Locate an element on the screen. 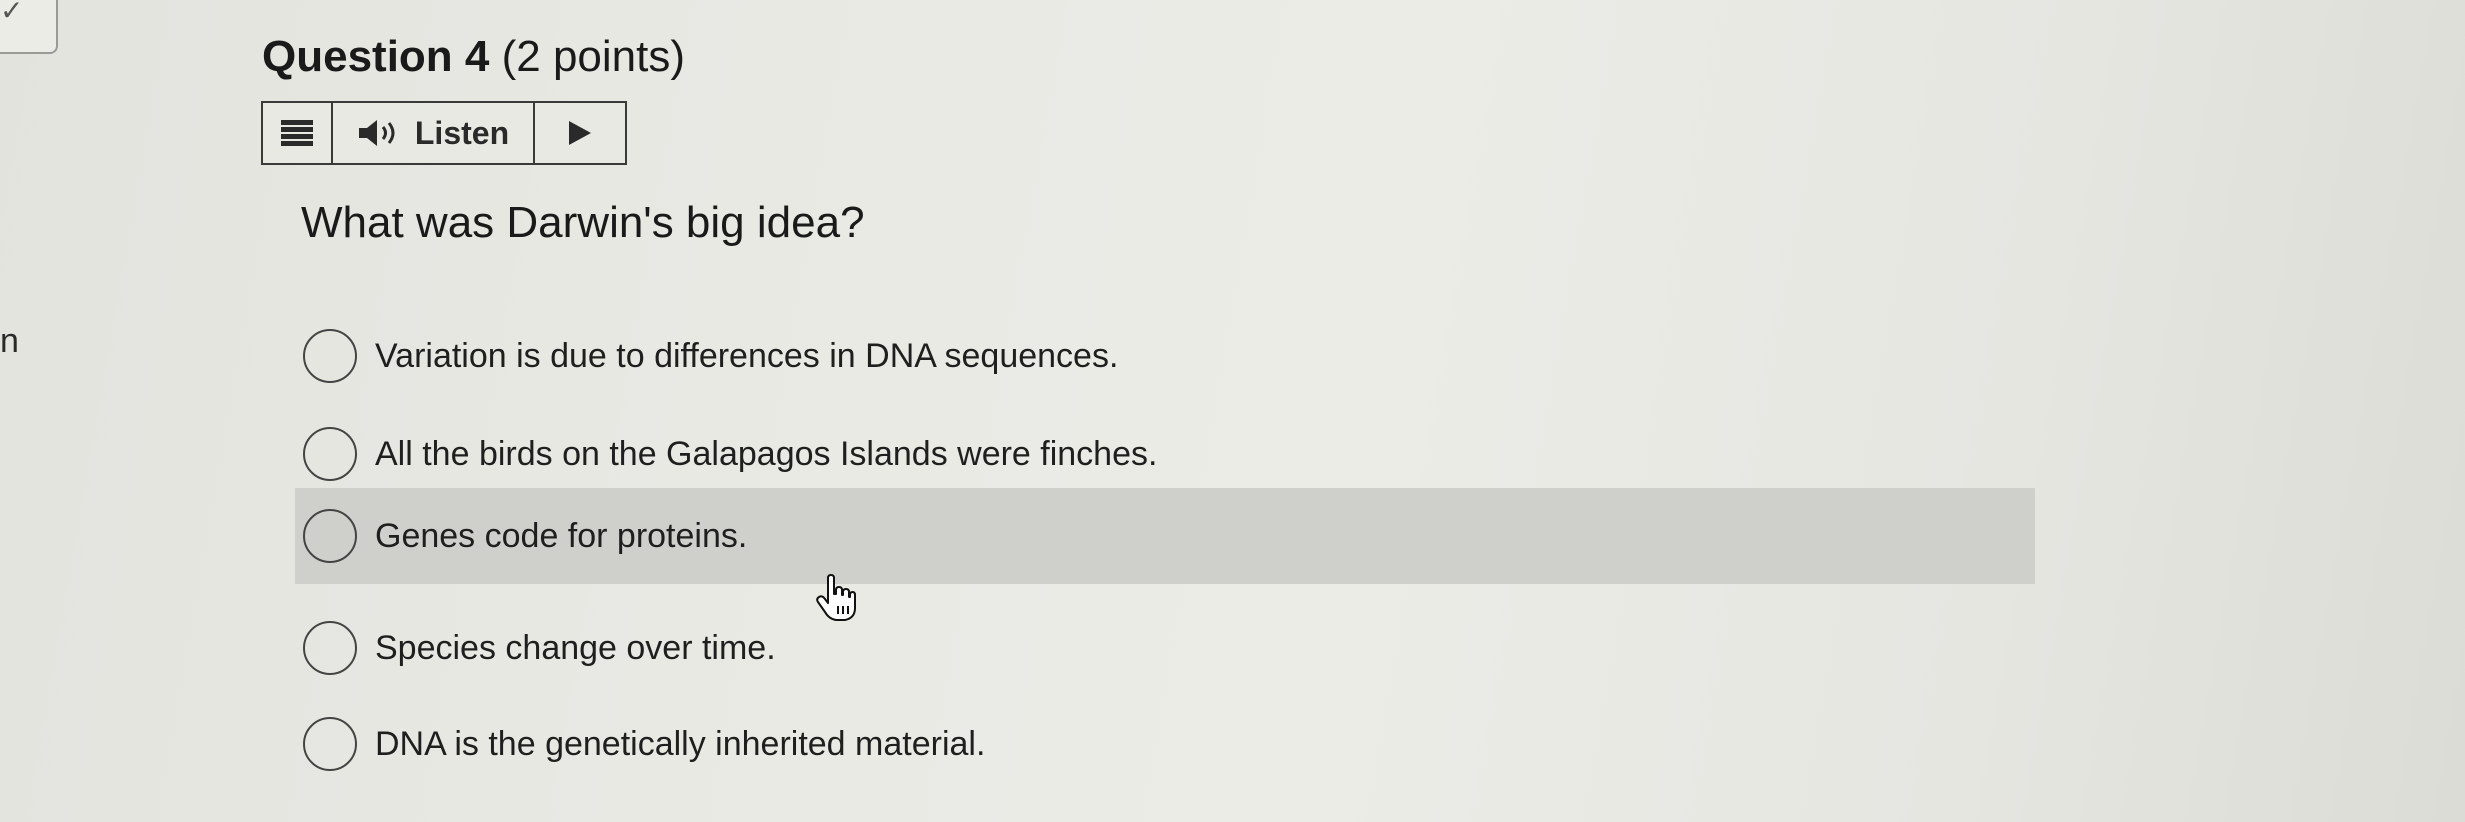 This screenshot has width=2465, height=822. speaker-icon is located at coordinates (376, 133).